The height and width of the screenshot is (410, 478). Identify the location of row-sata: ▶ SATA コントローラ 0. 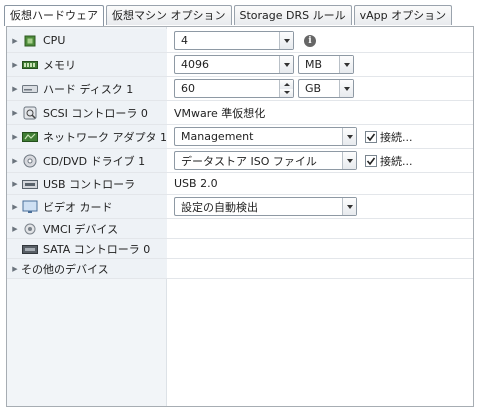
(240, 249).